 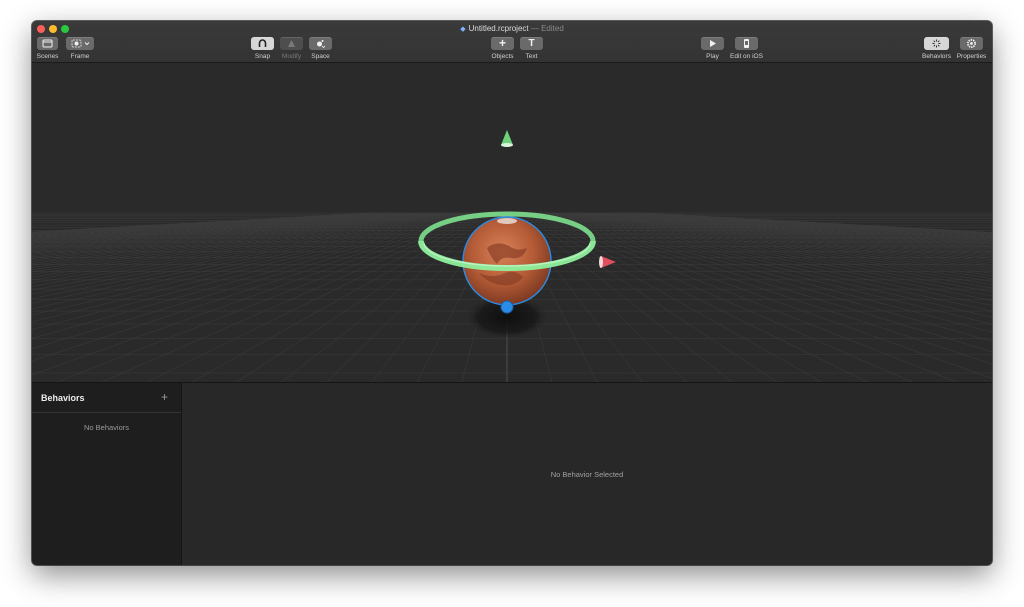 I want to click on behaviors-button, so click(x=936, y=43).